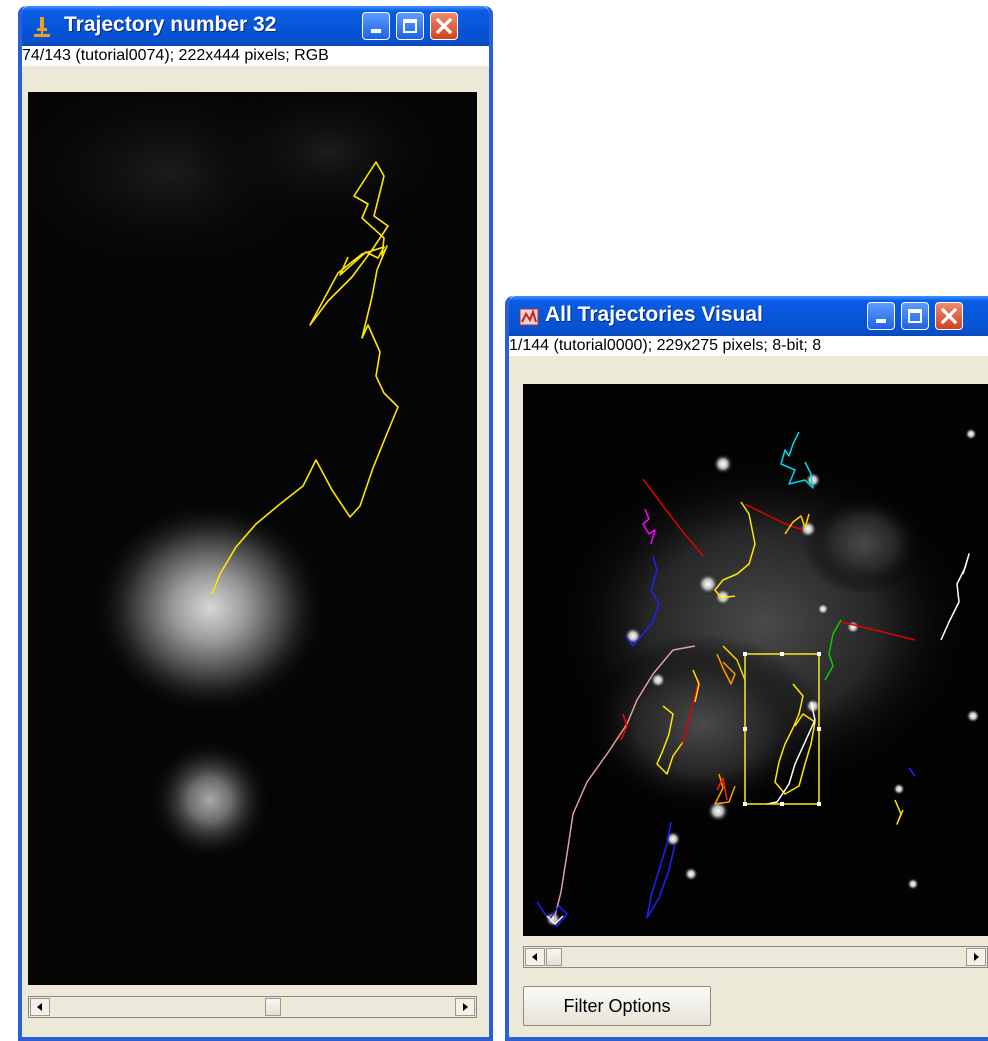 This screenshot has height=1041, width=988. Describe the element at coordinates (654, 314) in the screenshot. I see `window-title: All Trajectories Visual` at that location.